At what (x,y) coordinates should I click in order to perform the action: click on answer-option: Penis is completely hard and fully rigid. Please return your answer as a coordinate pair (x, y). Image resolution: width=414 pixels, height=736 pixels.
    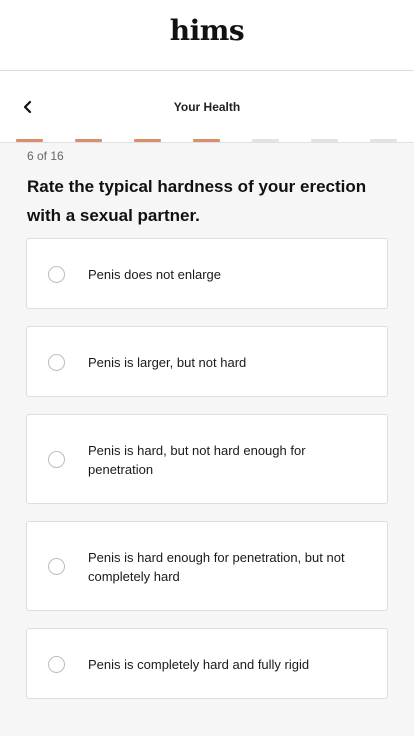
    Looking at the image, I should click on (207, 663).